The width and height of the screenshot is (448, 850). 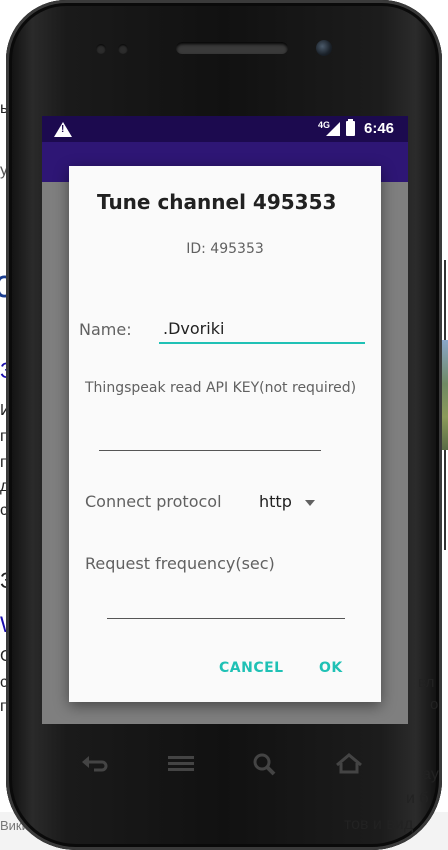 What do you see at coordinates (153, 501) in the screenshot?
I see `protocol-label: Connect protocol` at bounding box center [153, 501].